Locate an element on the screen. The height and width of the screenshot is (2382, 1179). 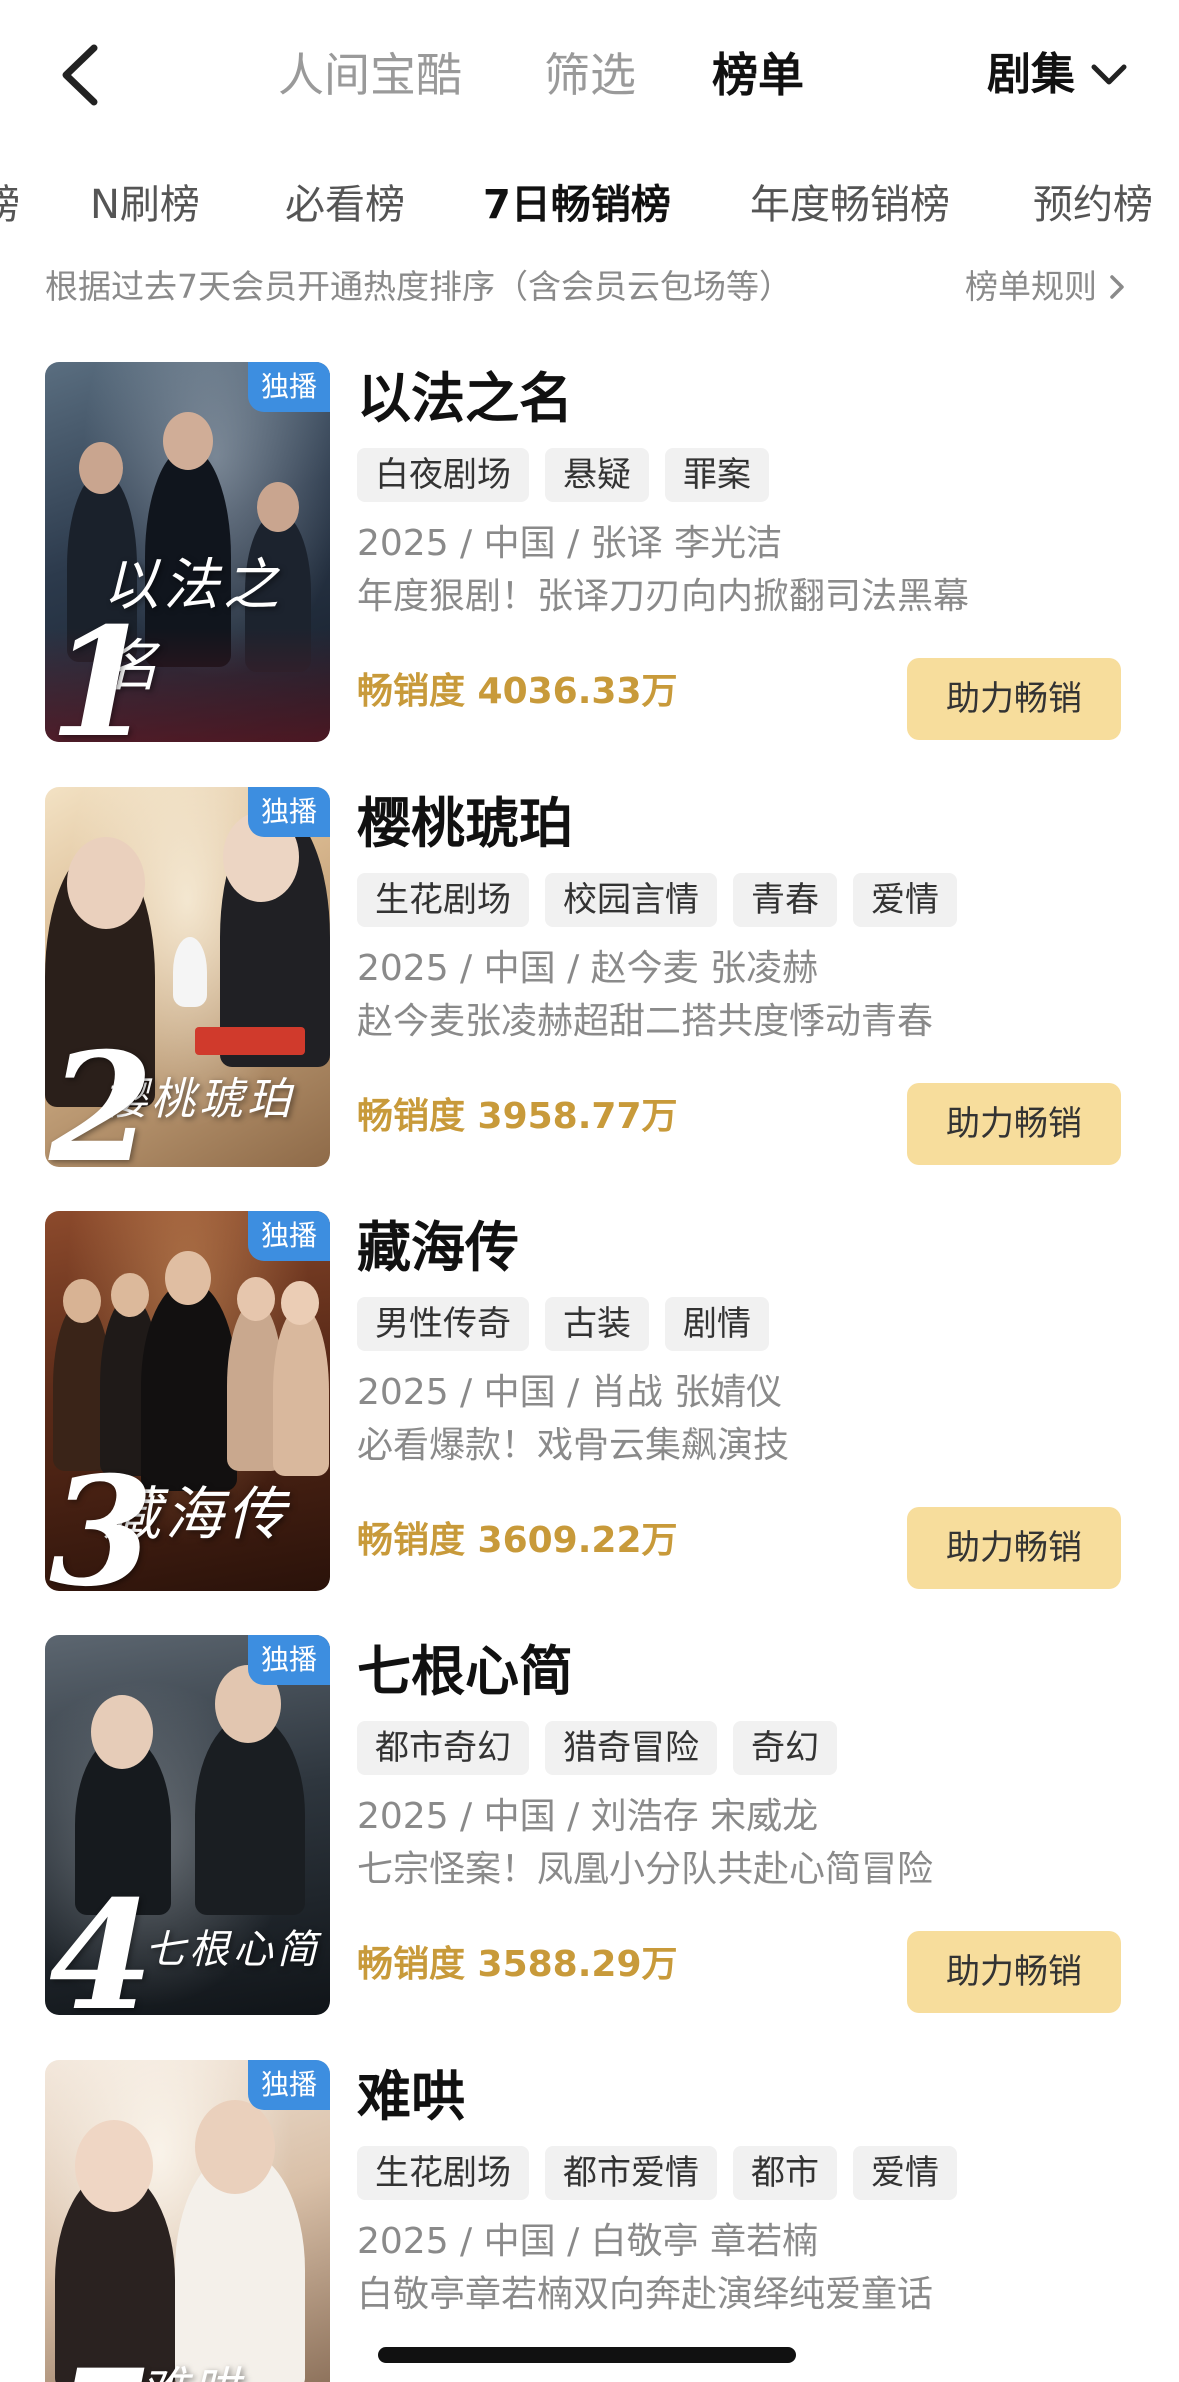
sales-score: 畅销度 3609.22万 is located at coordinates (517, 1540).